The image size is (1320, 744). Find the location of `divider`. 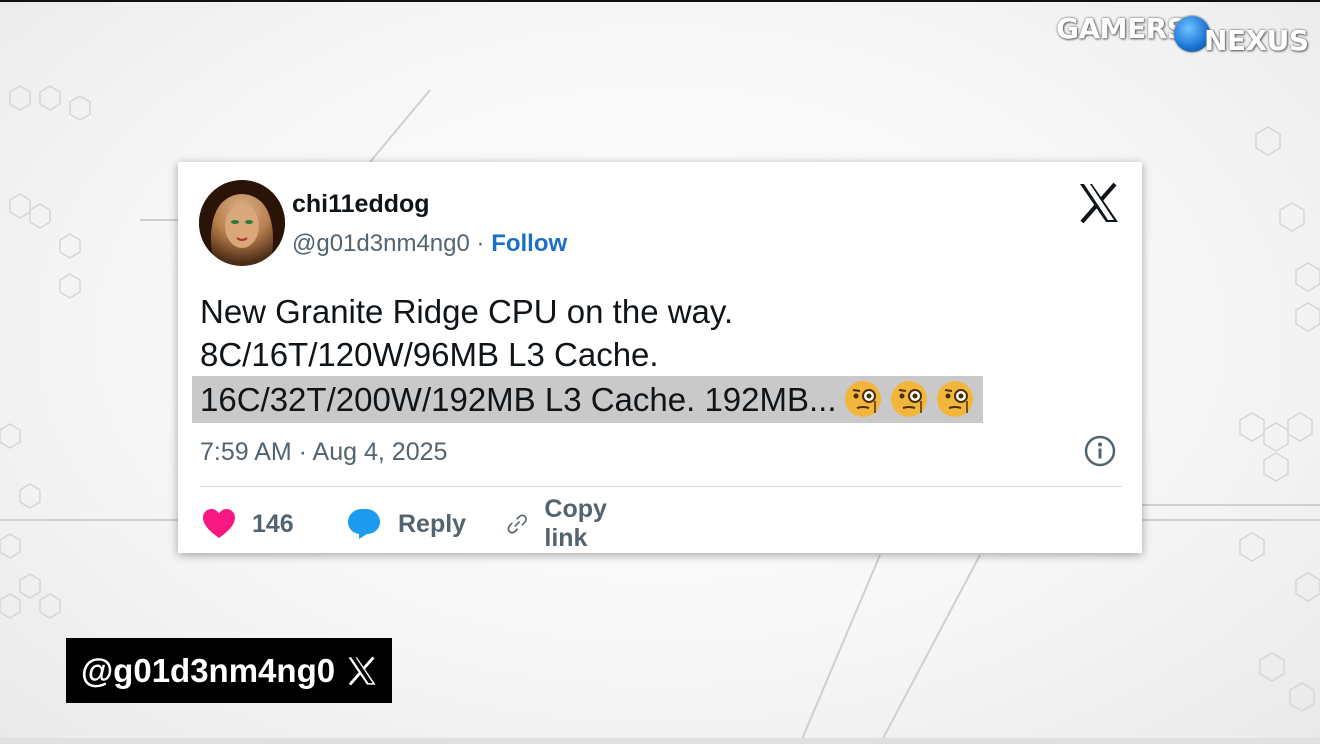

divider is located at coordinates (661, 486).